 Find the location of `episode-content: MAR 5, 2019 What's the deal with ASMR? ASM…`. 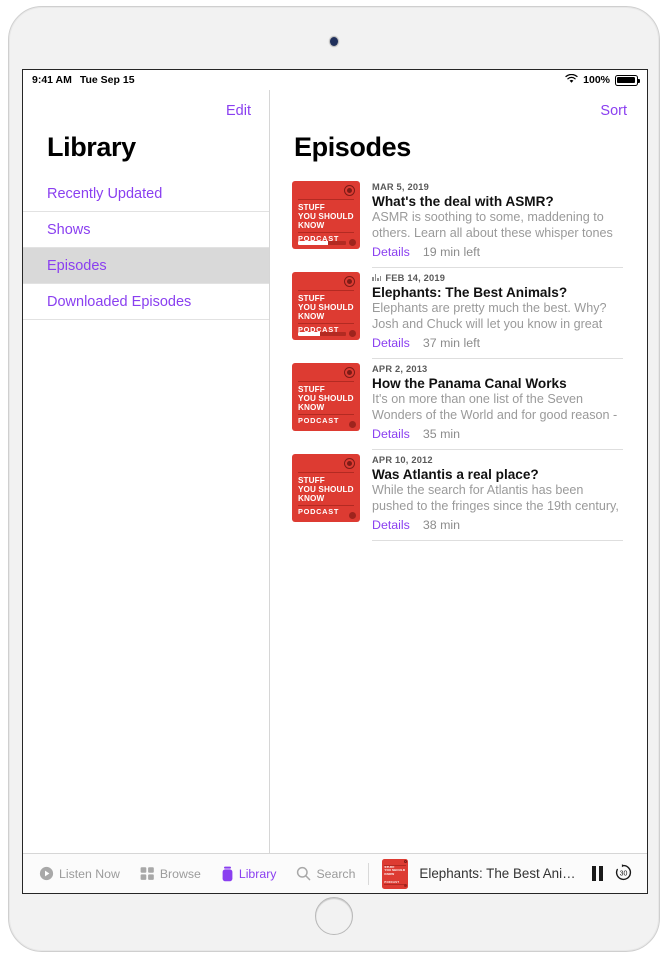

episode-content: MAR 5, 2019 What's the deal with ASMR? ASM… is located at coordinates (497, 222).